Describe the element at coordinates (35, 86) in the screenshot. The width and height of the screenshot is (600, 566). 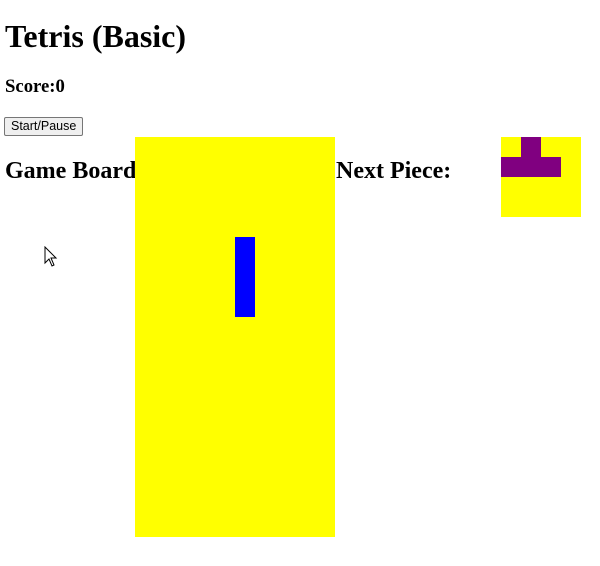
I see `score-display: Score:0` at that location.